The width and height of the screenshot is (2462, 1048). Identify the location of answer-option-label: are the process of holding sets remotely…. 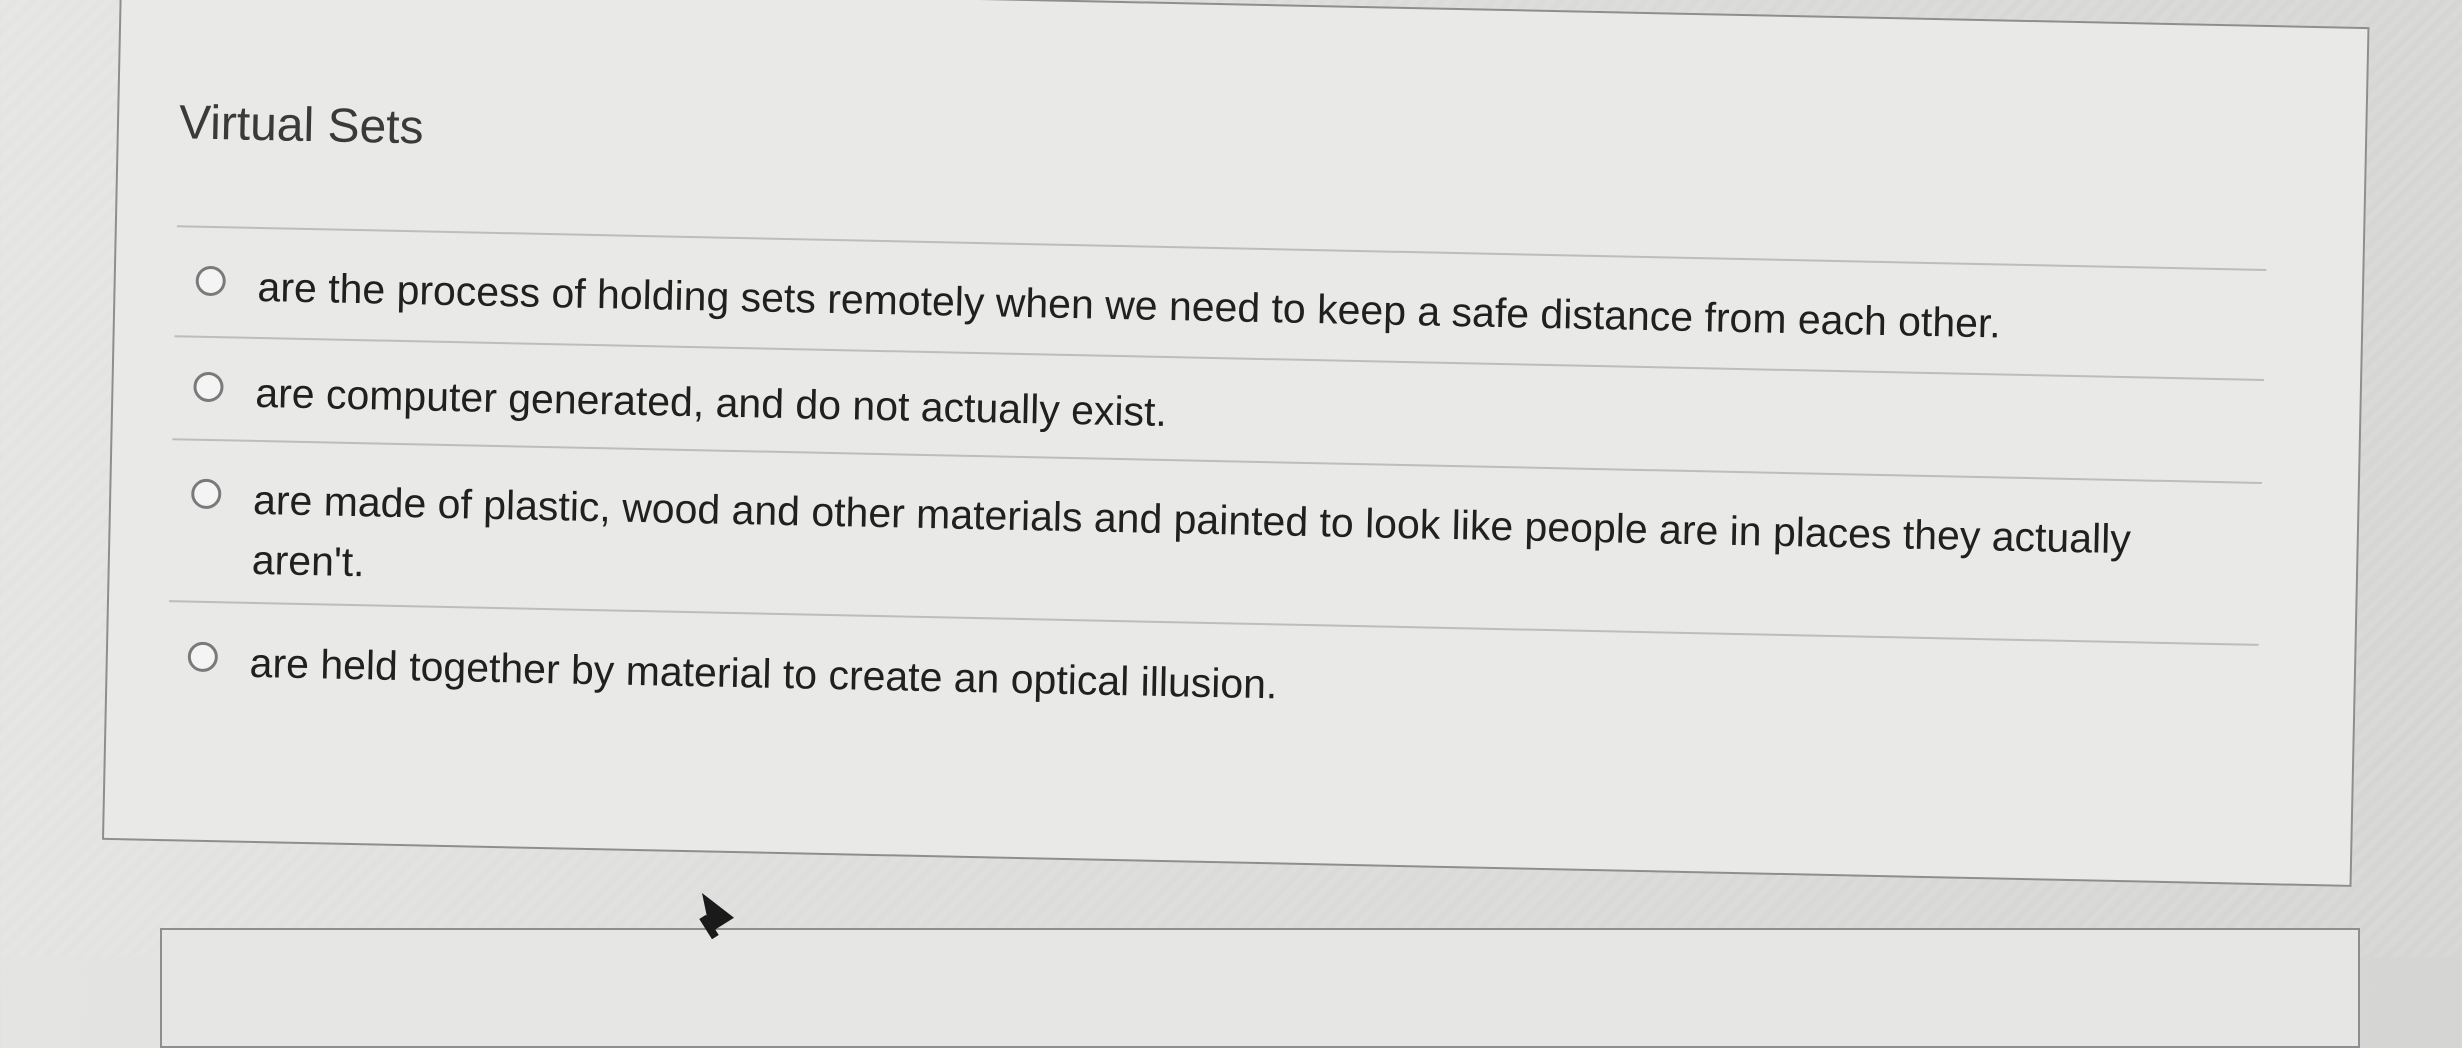
(1129, 305).